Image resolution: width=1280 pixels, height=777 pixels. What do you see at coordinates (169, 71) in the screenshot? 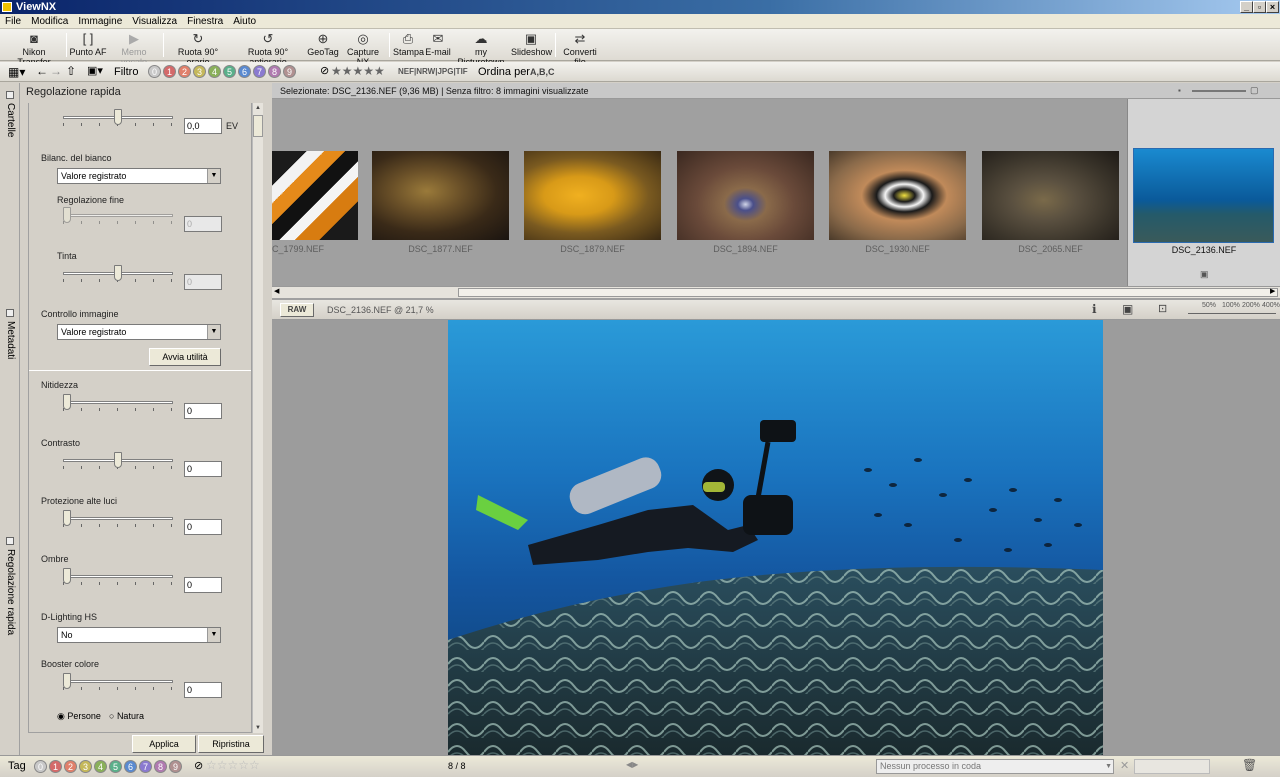
I see `label-filter-1: 1` at bounding box center [169, 71].